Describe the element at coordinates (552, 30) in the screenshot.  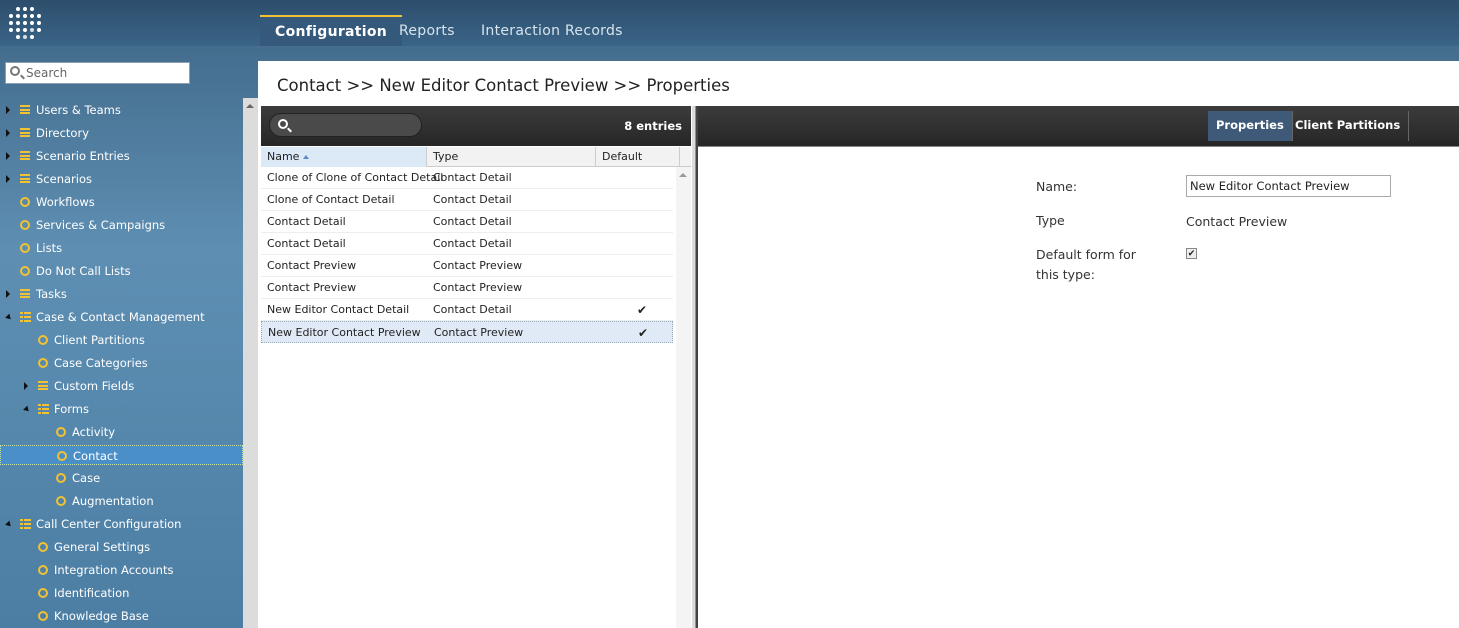
I see `tab-interaction-records: Interaction Records` at that location.